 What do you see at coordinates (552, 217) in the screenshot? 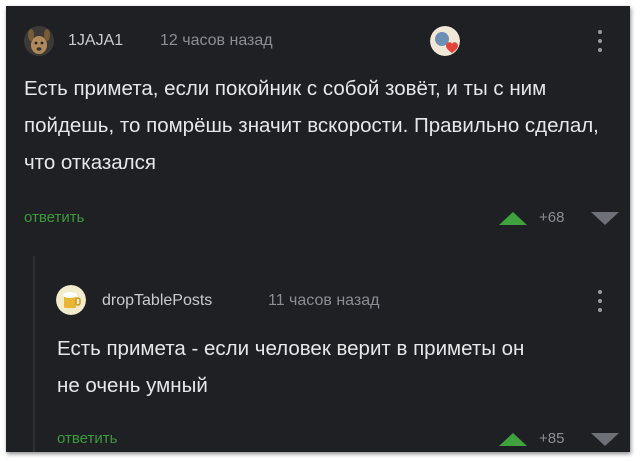
I see `rating-count: +68` at bounding box center [552, 217].